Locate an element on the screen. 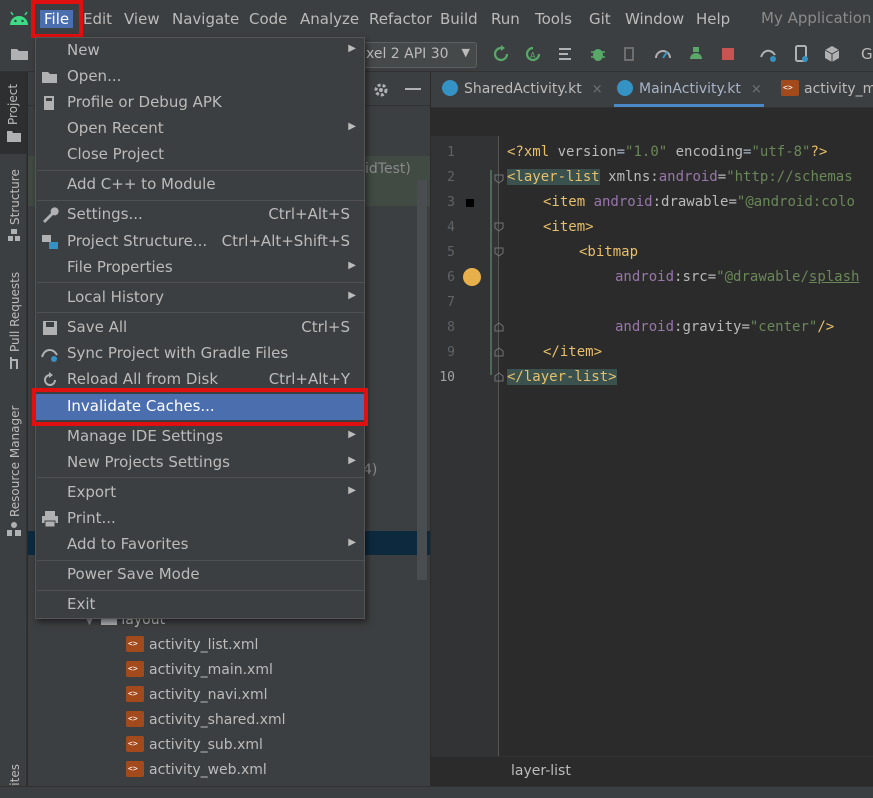  menu-refactor: Refactor is located at coordinates (400, 19).